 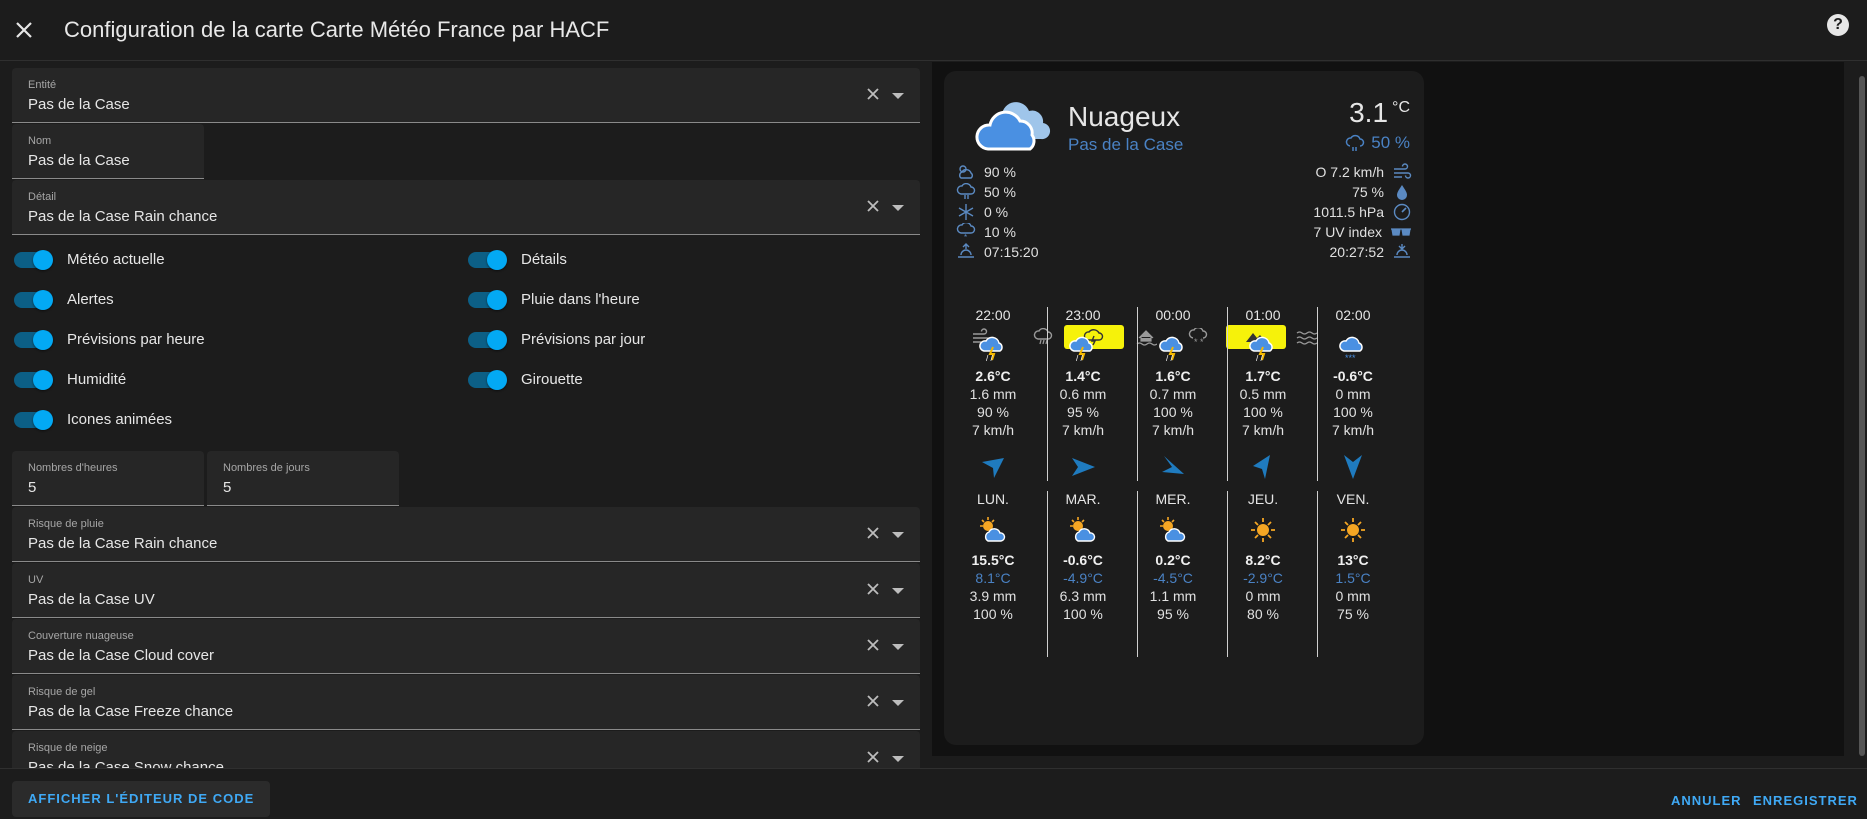 I want to click on field-label: Risque de neige, so click(x=68, y=748).